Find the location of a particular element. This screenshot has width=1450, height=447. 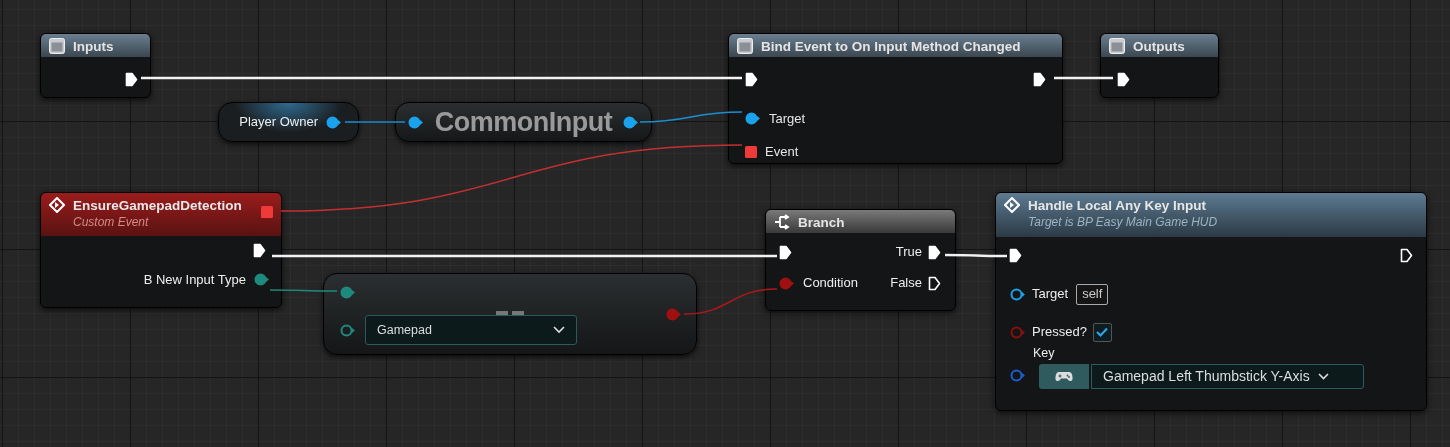

pin-label: Key is located at coordinates (1044, 353).